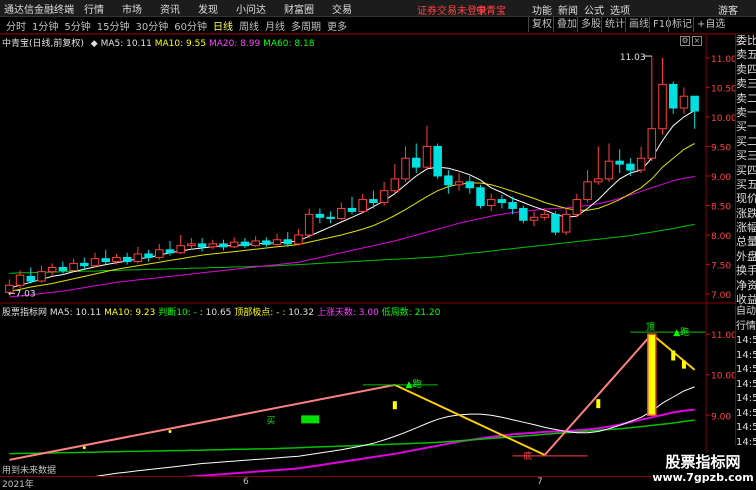 Image resolution: width=756 pixels, height=490 pixels. Describe the element at coordinates (746, 384) in the screenshot. I see `side2-label-5: 14:50` at that location.